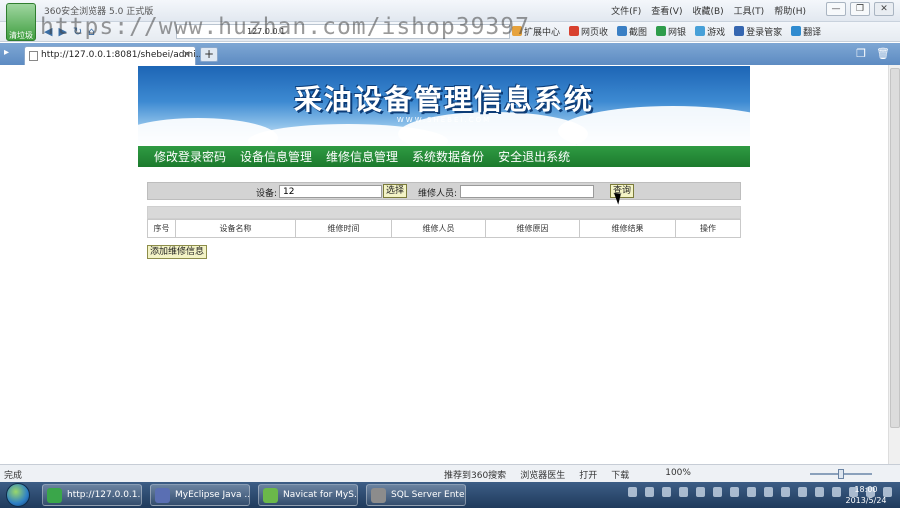 Image resolution: width=900 pixels, height=508 pixels. What do you see at coordinates (343, 228) in the screenshot?
I see `col-repair-time: 维修时间` at bounding box center [343, 228].